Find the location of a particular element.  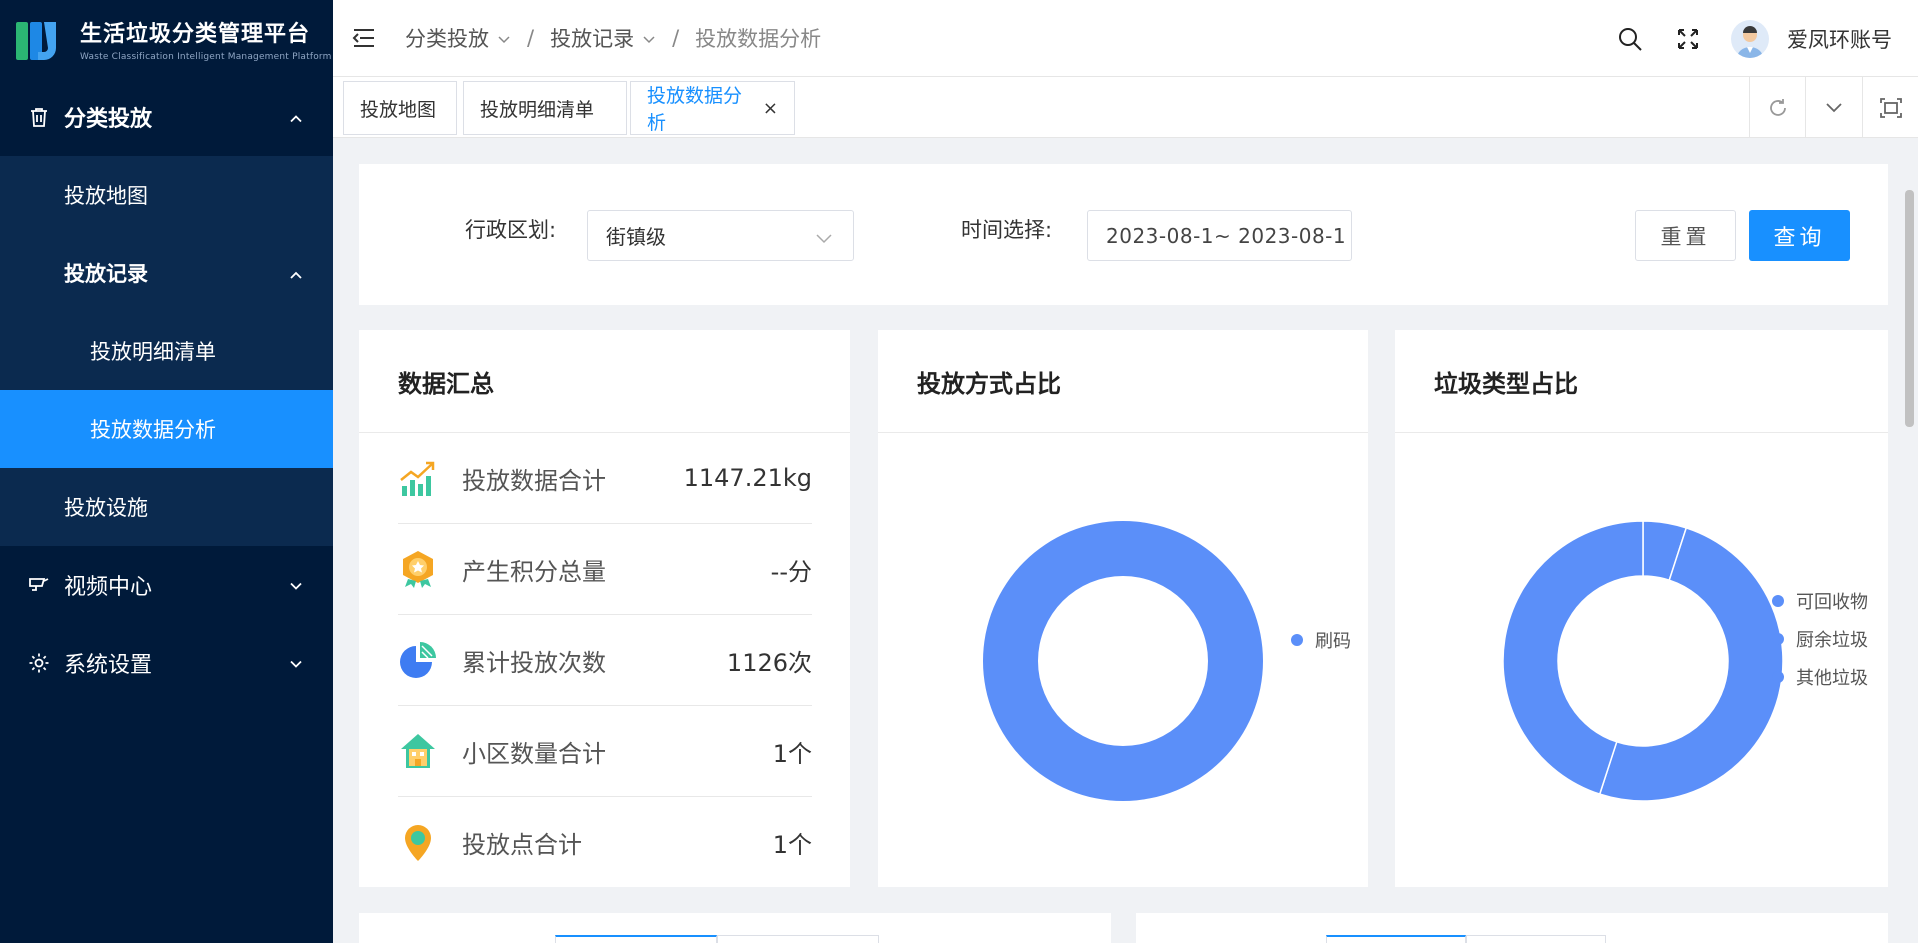

reset-button: 重置 is located at coordinates (1685, 235).